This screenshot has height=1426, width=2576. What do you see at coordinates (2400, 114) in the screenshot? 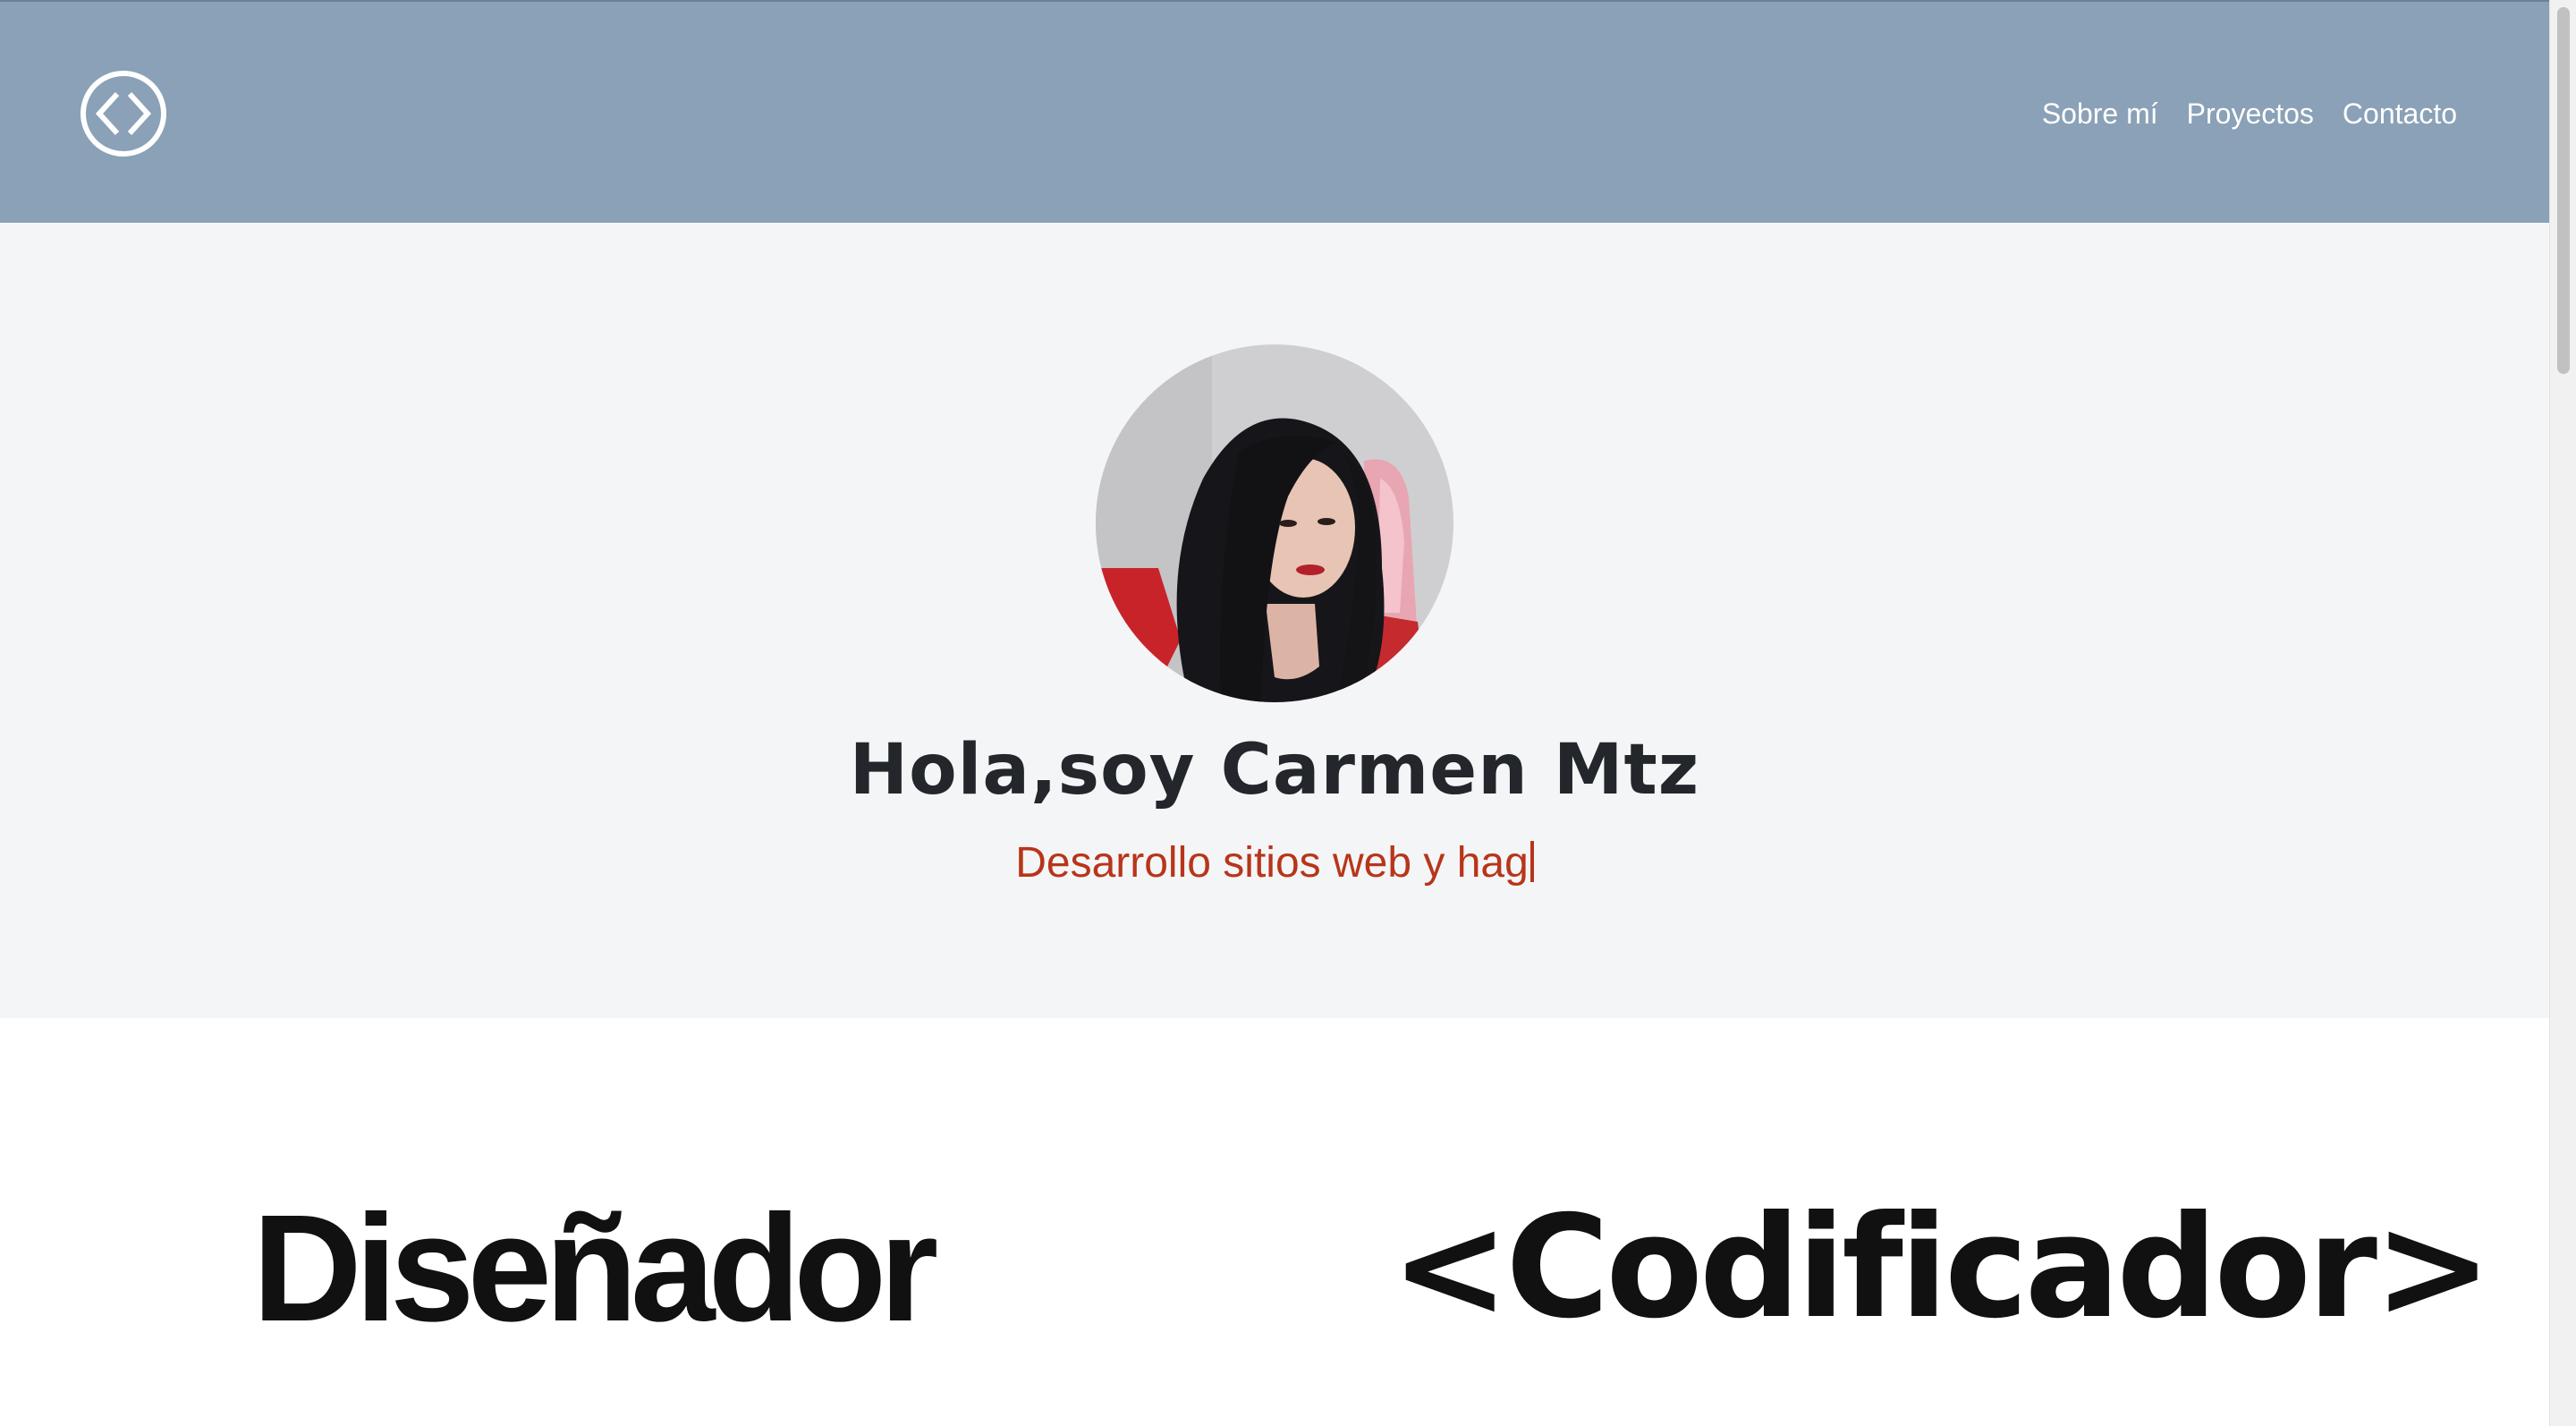
I see `nav-link-contacto: Contacto` at bounding box center [2400, 114].